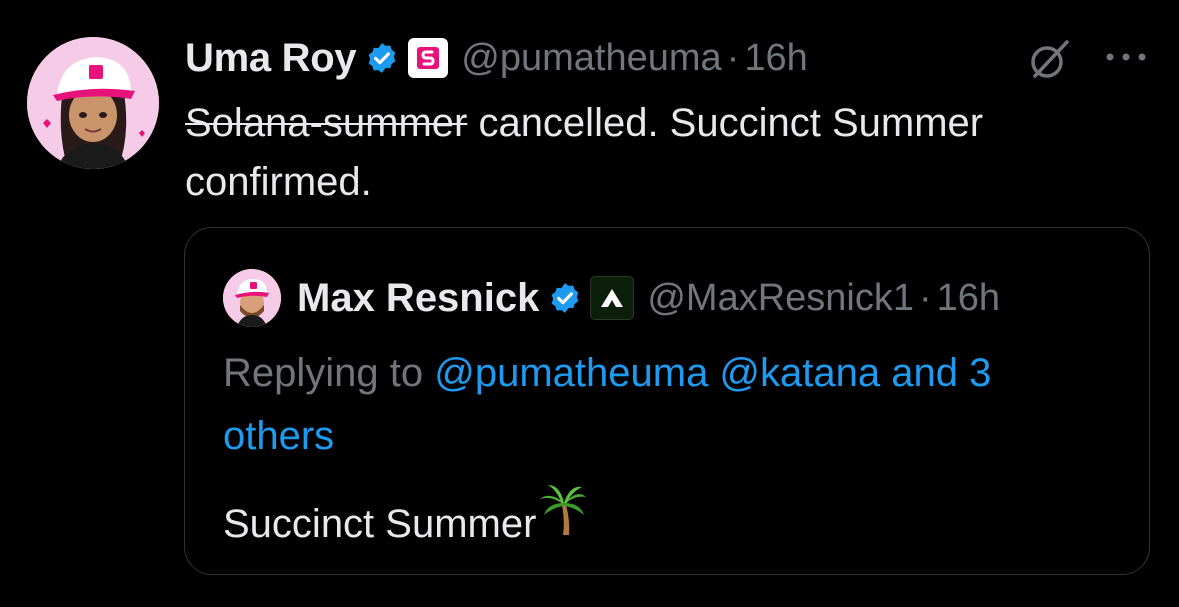  What do you see at coordinates (380, 524) in the screenshot?
I see `quoted-text: Succinct Summer` at bounding box center [380, 524].